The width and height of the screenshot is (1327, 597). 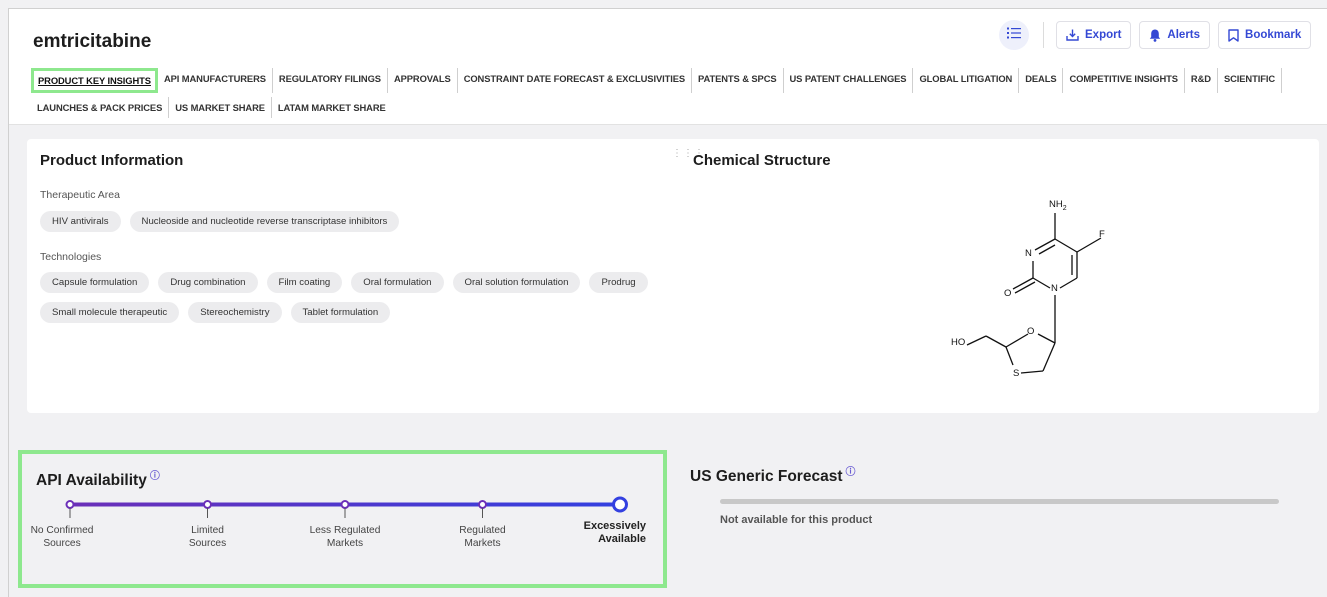 What do you see at coordinates (1102, 234) in the screenshot?
I see `atom-fluorine: F` at bounding box center [1102, 234].